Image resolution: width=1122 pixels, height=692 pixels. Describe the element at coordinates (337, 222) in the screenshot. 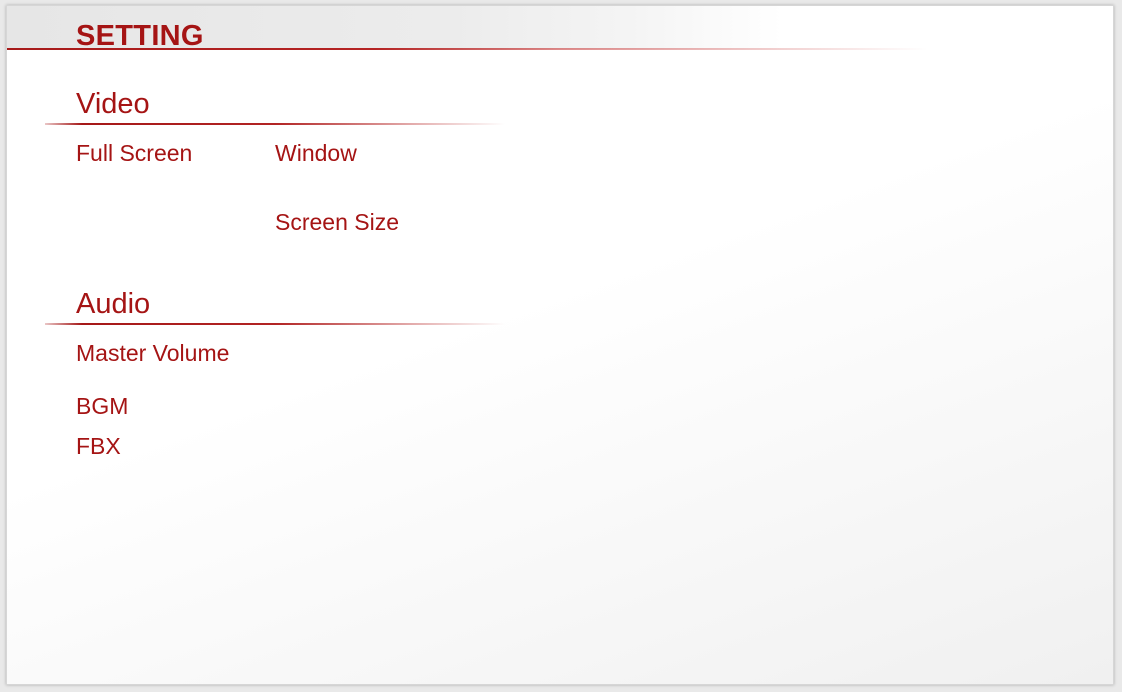

I see `screen-size-option: Screen Size` at that location.